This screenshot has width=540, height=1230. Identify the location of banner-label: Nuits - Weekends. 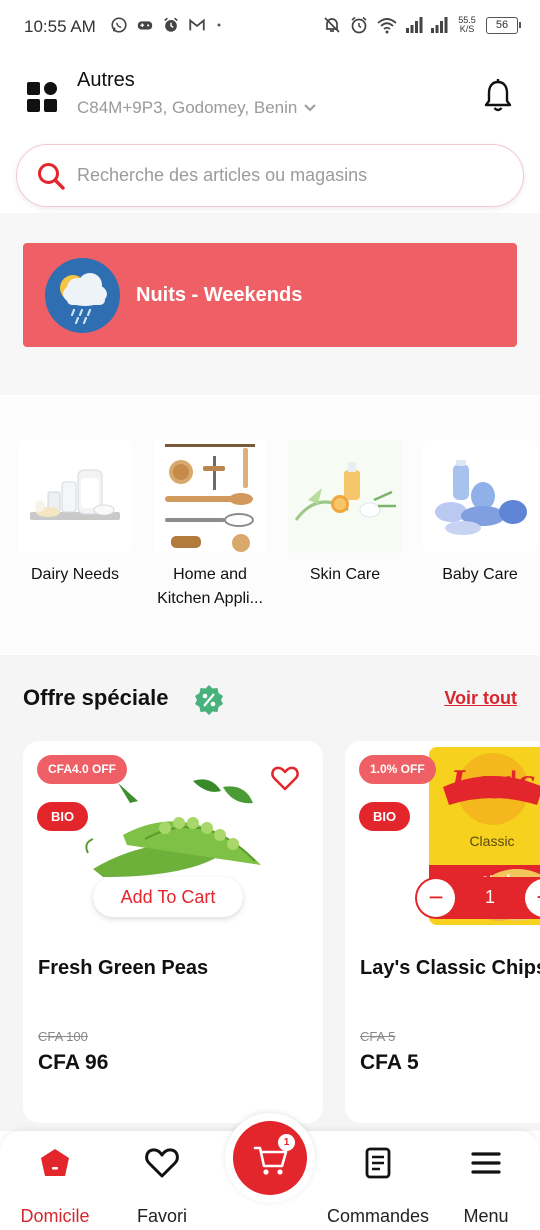
(219, 295).